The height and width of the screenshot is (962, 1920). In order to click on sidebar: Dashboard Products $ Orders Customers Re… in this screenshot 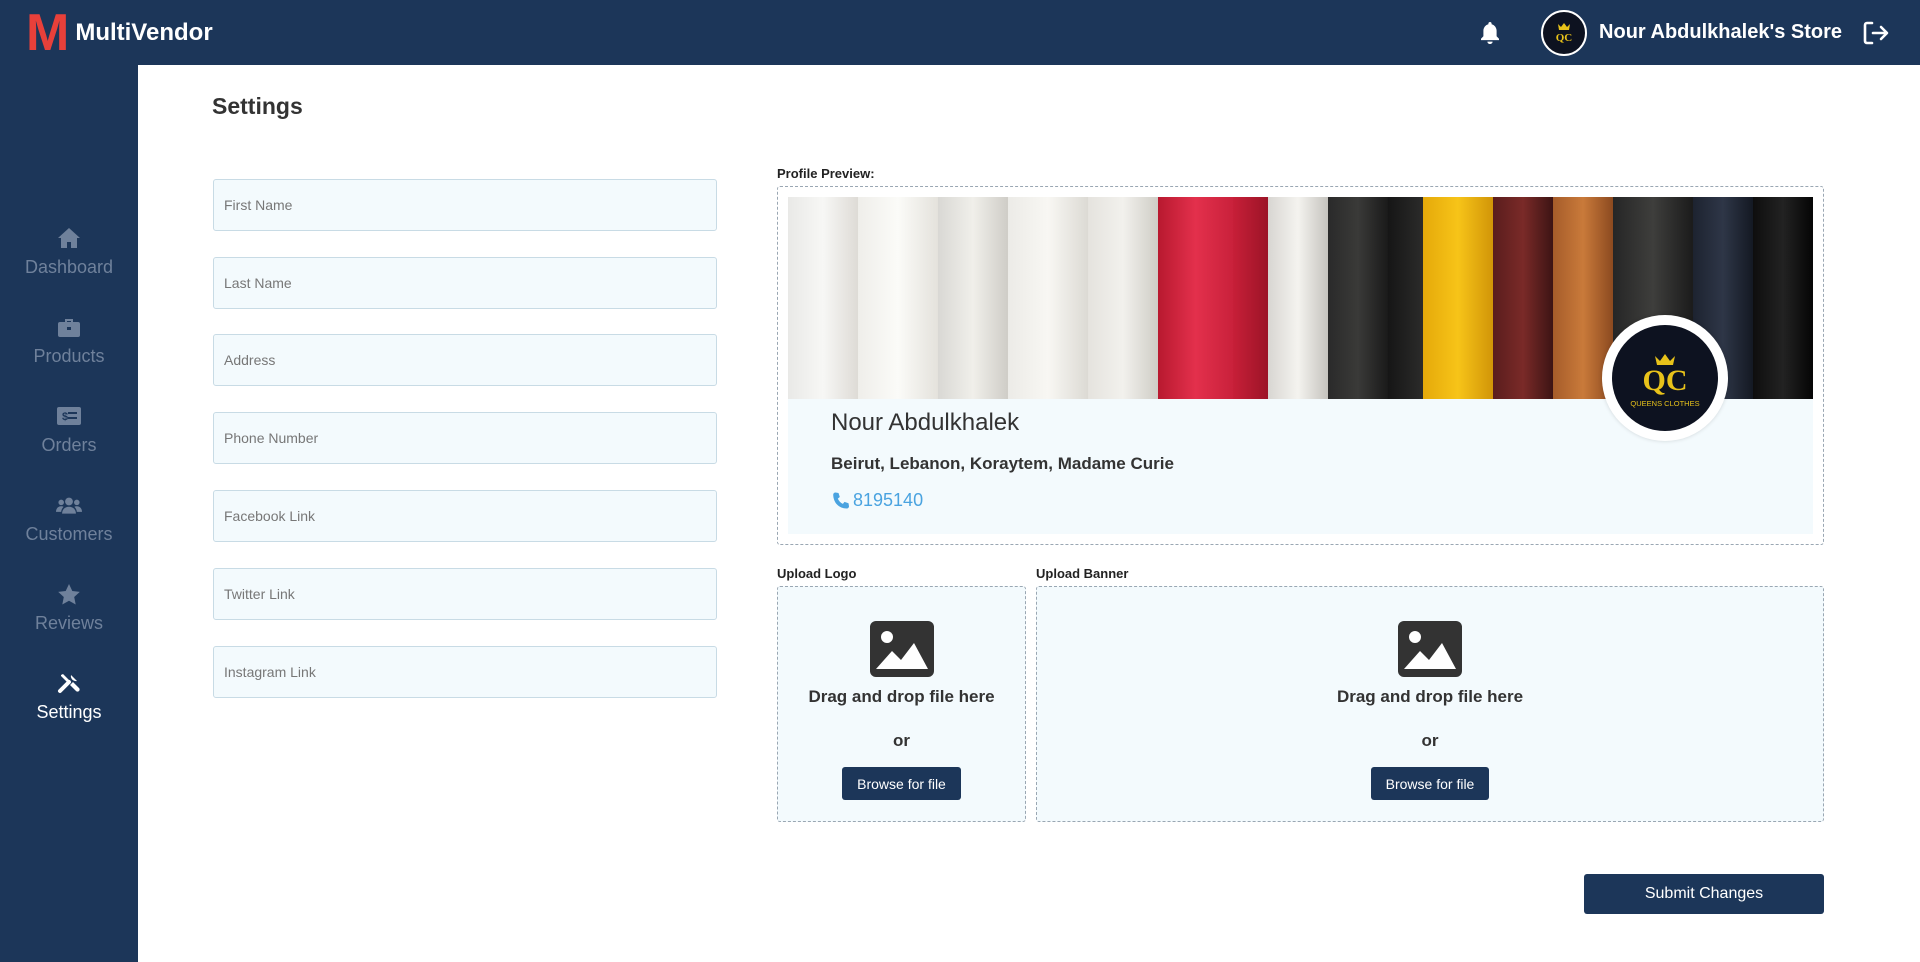, I will do `click(69, 513)`.